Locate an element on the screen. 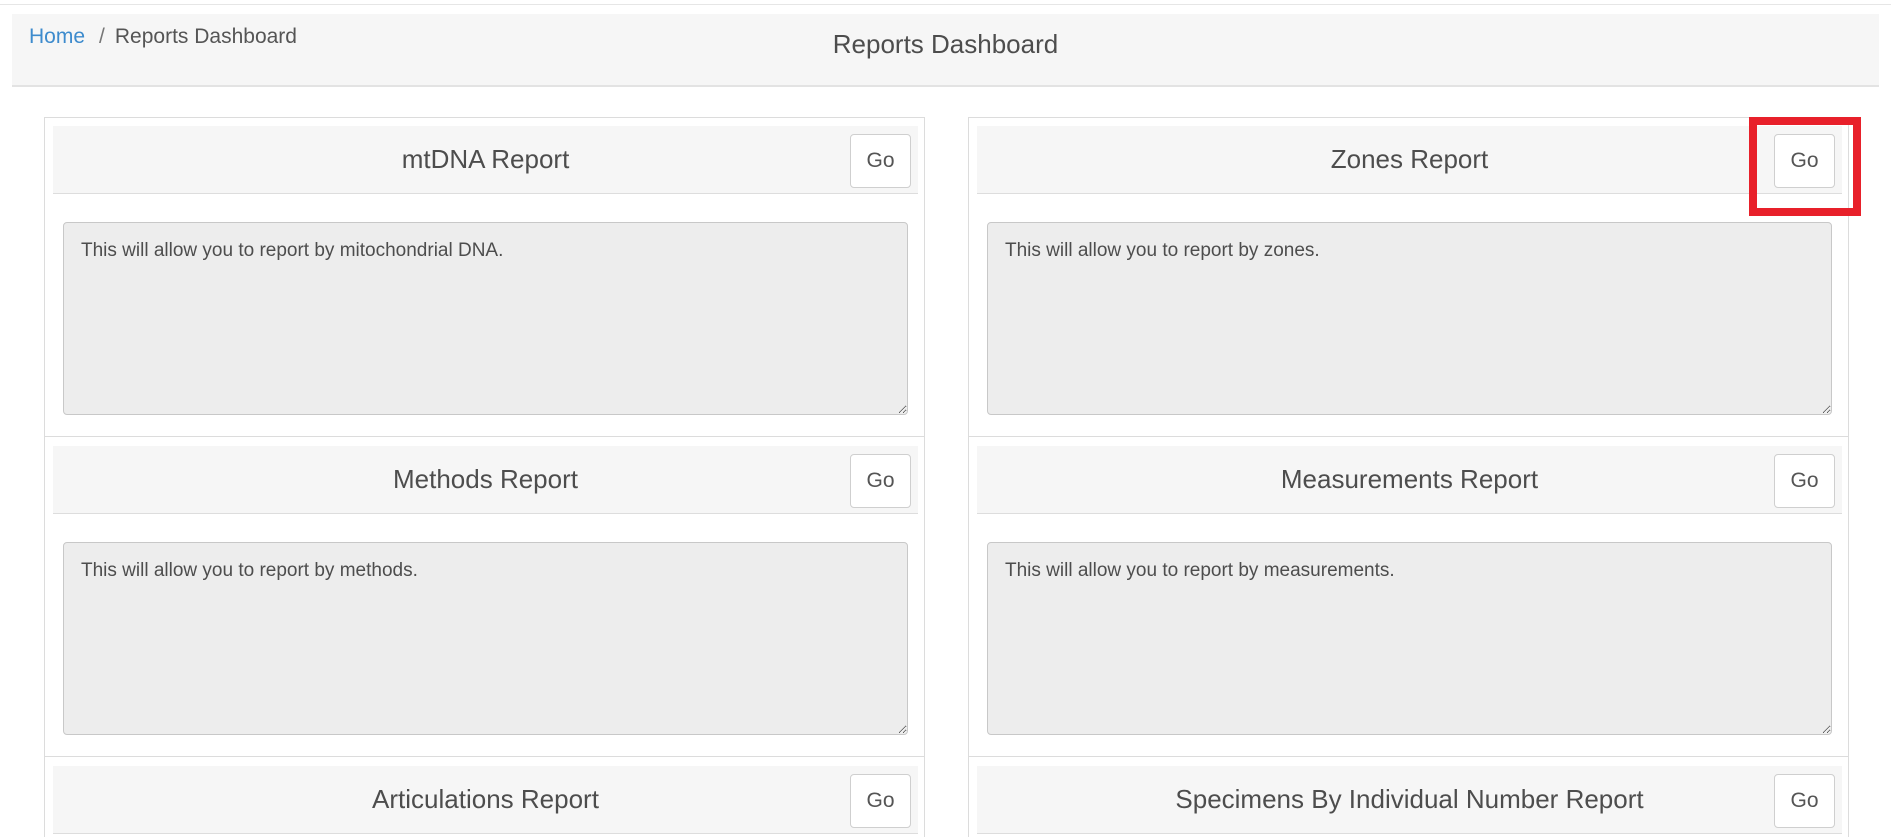 The width and height of the screenshot is (1891, 837). report-card-header: mtDNA Report Go is located at coordinates (485, 160).